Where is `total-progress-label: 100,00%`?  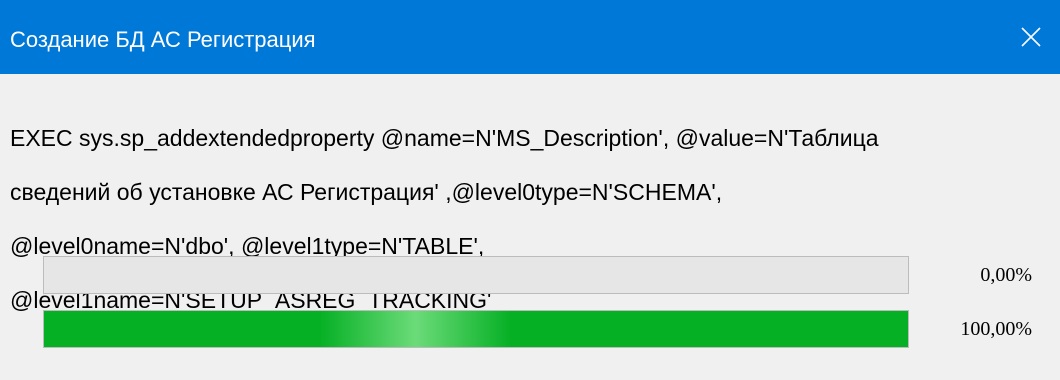
total-progress-label: 100,00% is located at coordinates (996, 329).